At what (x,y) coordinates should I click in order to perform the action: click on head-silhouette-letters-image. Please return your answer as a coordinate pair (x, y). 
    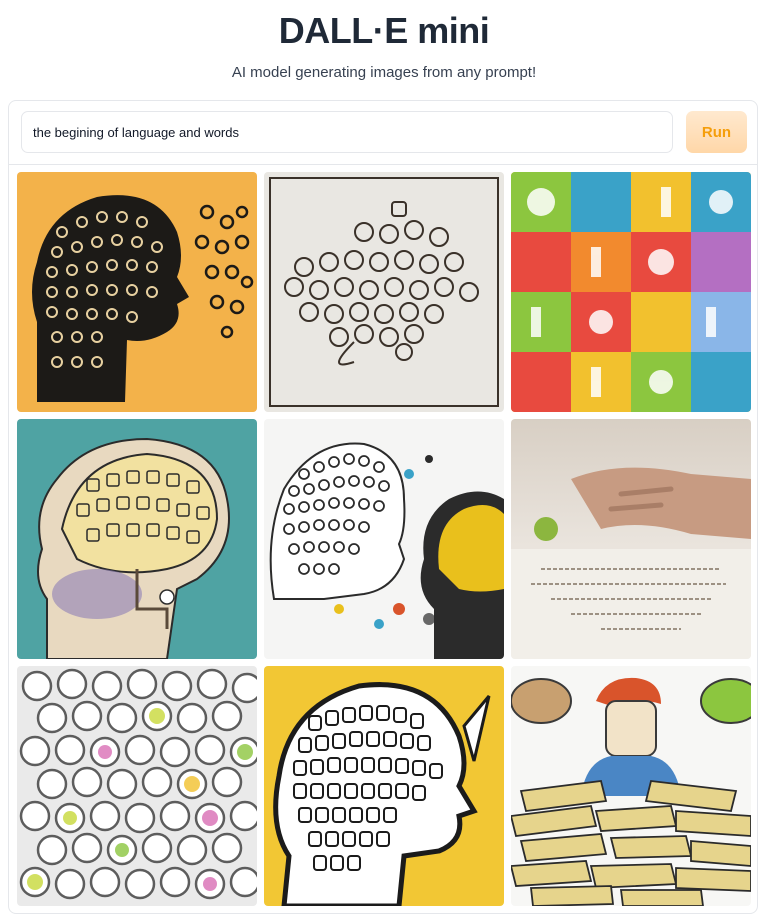
    Looking at the image, I should click on (137, 292).